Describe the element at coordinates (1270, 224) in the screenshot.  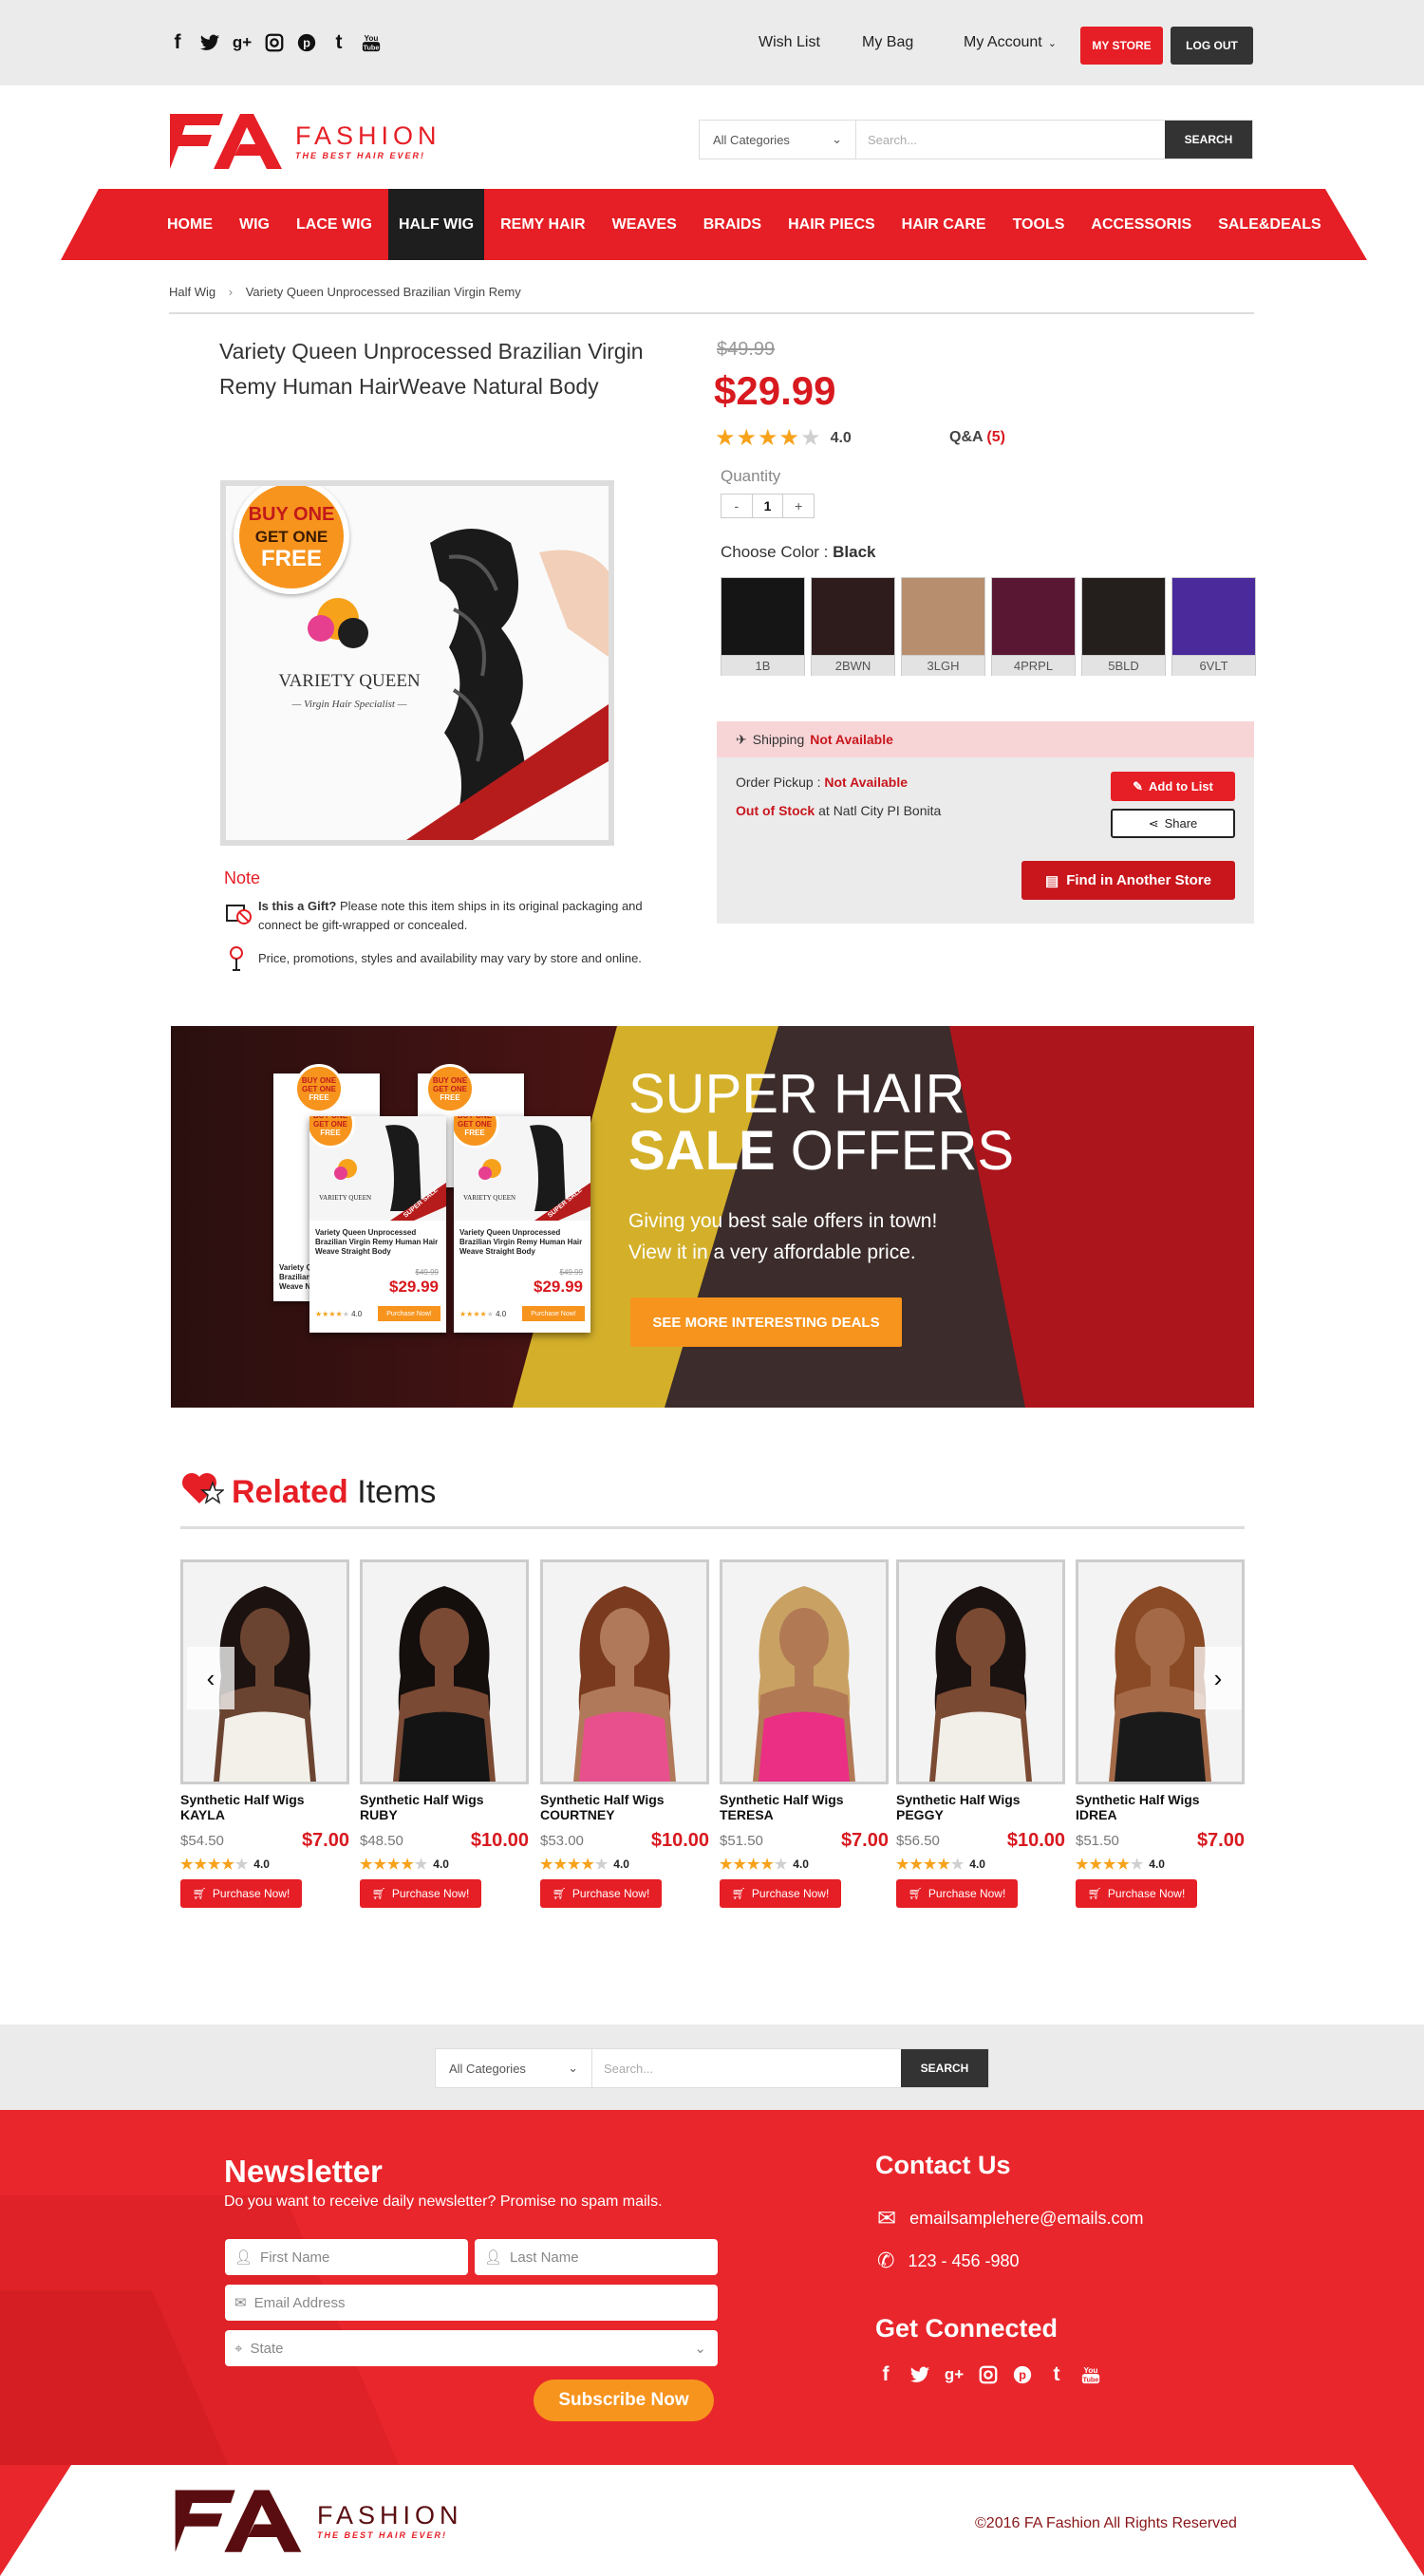
I see `nav-item-sale-deals: SALE&DEALS` at that location.